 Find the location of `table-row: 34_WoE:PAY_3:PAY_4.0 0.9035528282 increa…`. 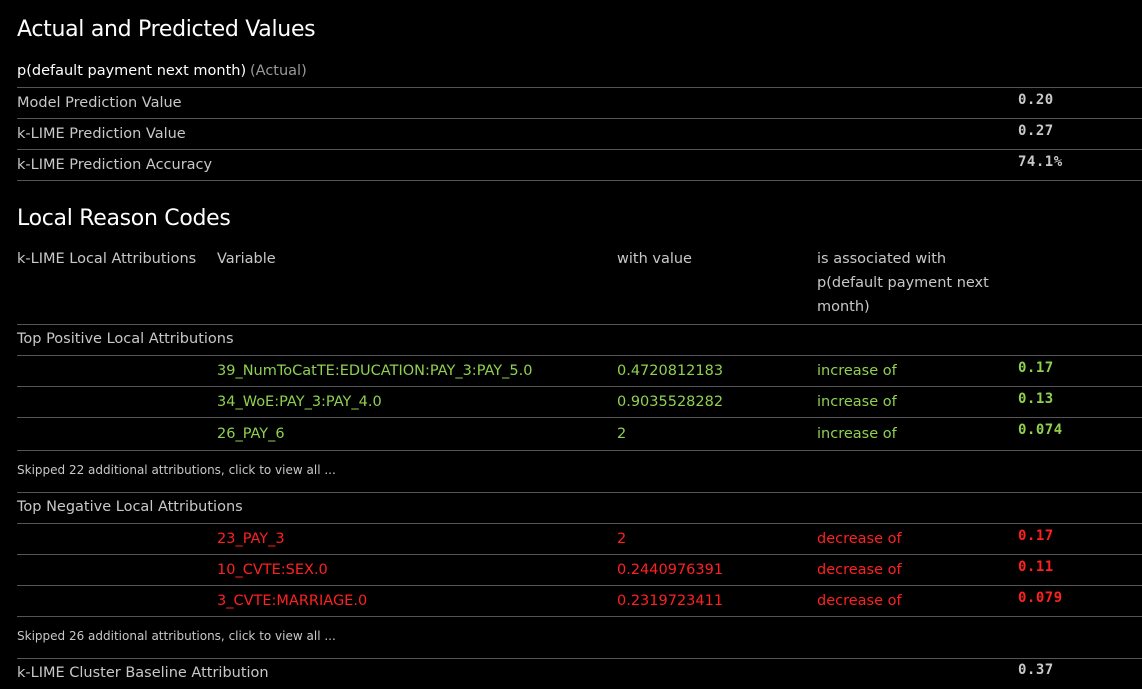

table-row: 34_WoE:PAY_3:PAY_4.0 0.9035528282 increa… is located at coordinates (579, 402).